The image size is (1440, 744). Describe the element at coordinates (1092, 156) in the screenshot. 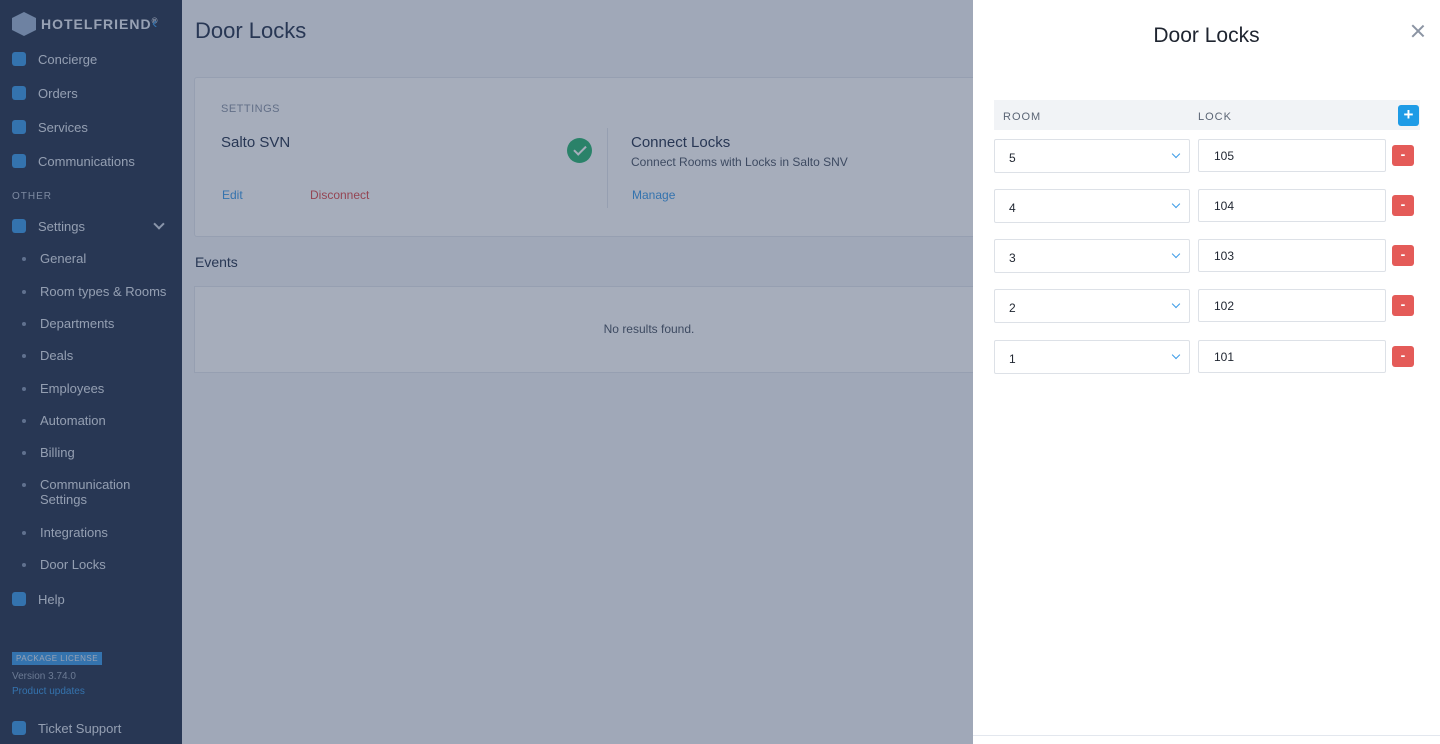

I see `room-select: 5` at that location.